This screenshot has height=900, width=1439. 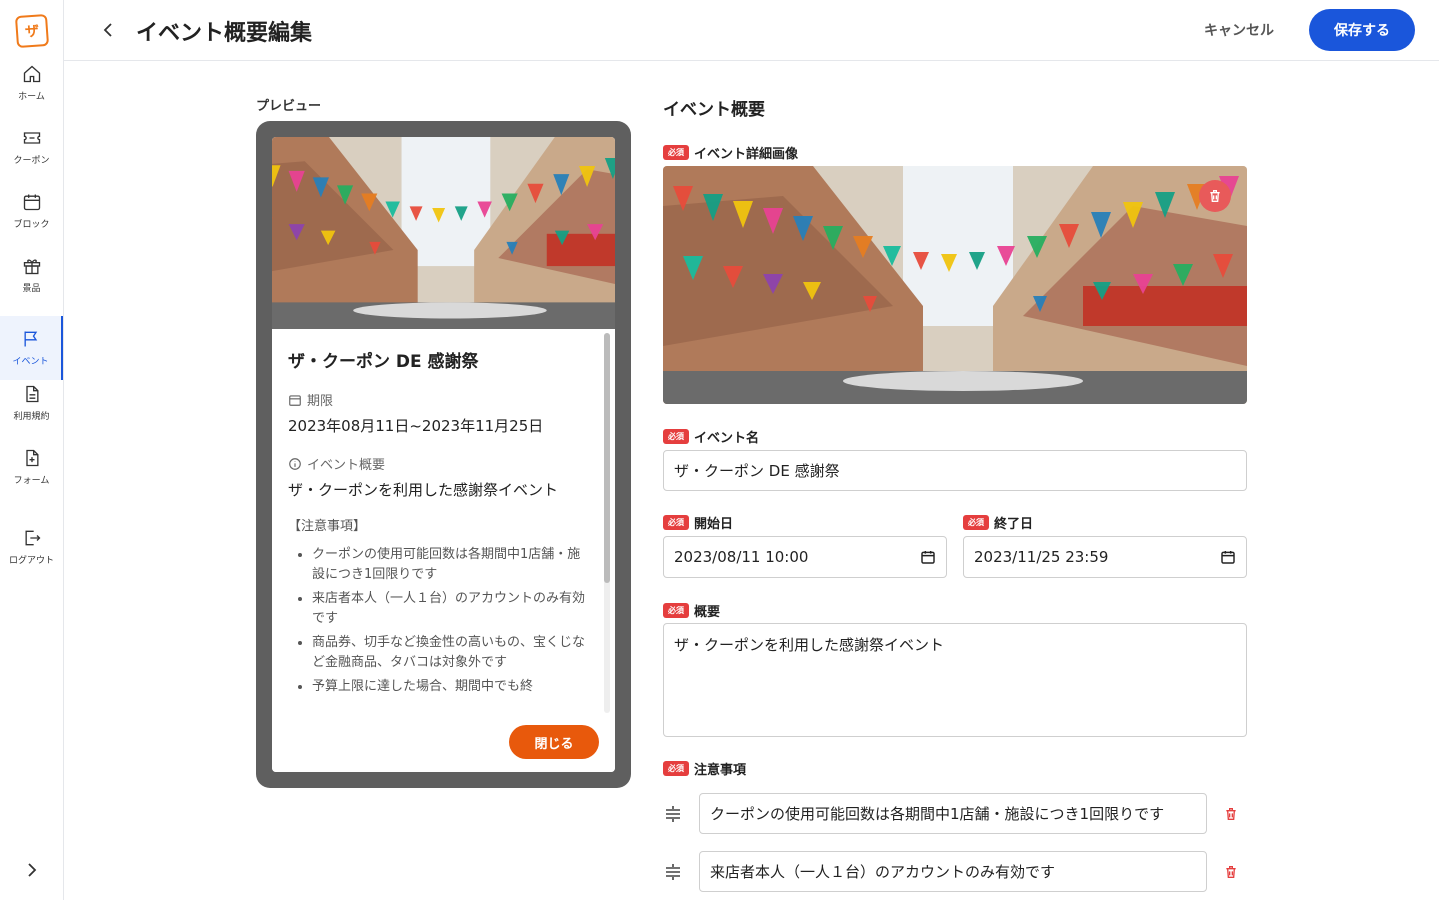 I want to click on document-icon, so click(x=31, y=394).